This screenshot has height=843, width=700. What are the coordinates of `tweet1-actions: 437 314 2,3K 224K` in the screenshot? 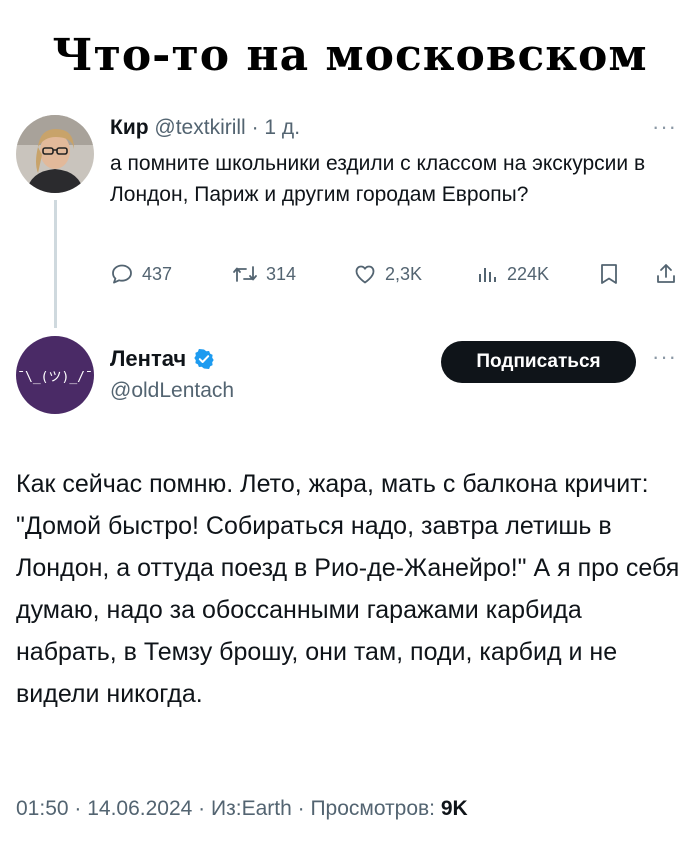 It's located at (395, 277).